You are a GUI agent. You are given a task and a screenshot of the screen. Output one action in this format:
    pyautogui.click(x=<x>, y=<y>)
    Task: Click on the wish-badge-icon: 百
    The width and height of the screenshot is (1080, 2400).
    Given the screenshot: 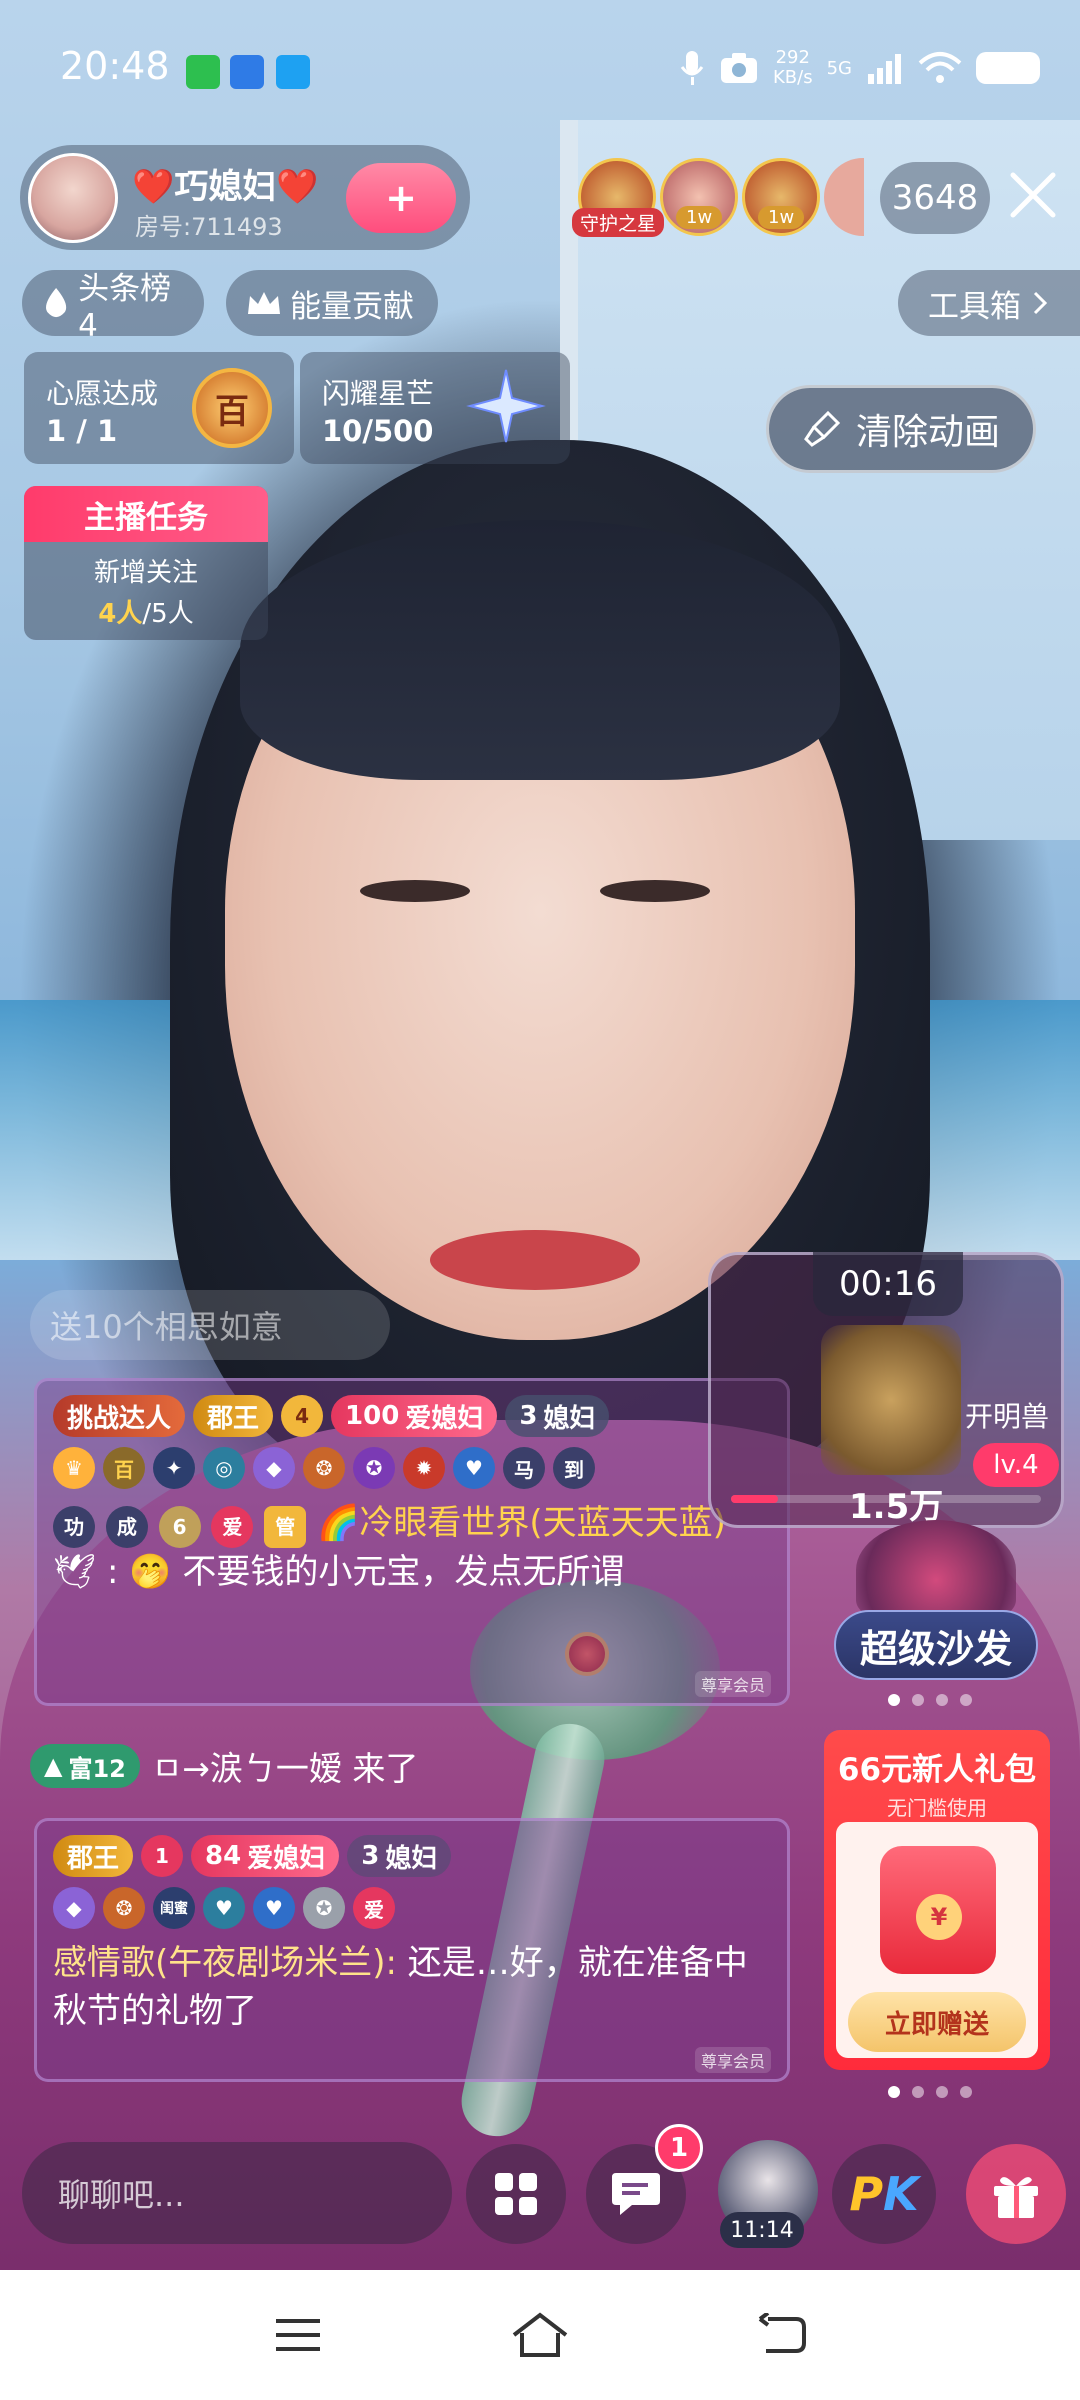 What is the action you would take?
    pyautogui.click(x=232, y=408)
    